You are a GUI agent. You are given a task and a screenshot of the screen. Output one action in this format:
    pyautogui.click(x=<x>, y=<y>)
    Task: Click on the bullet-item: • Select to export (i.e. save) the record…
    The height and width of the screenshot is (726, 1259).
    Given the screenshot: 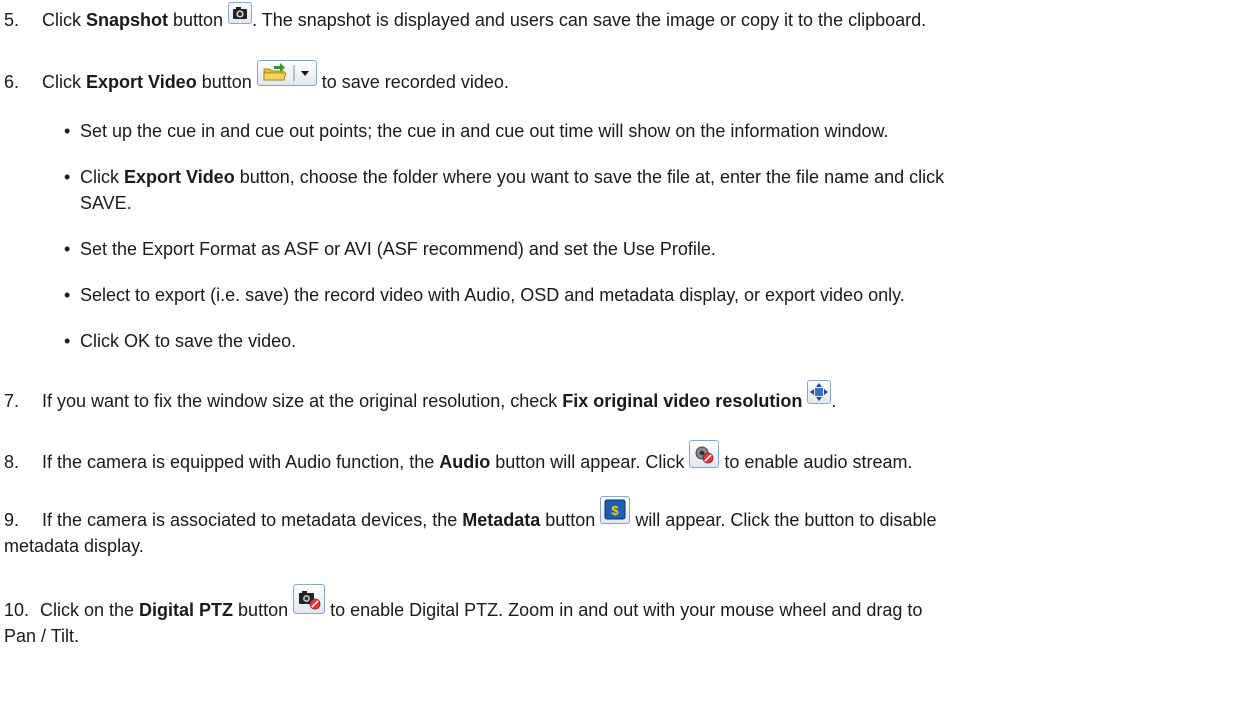 What is the action you would take?
    pyautogui.click(x=484, y=295)
    